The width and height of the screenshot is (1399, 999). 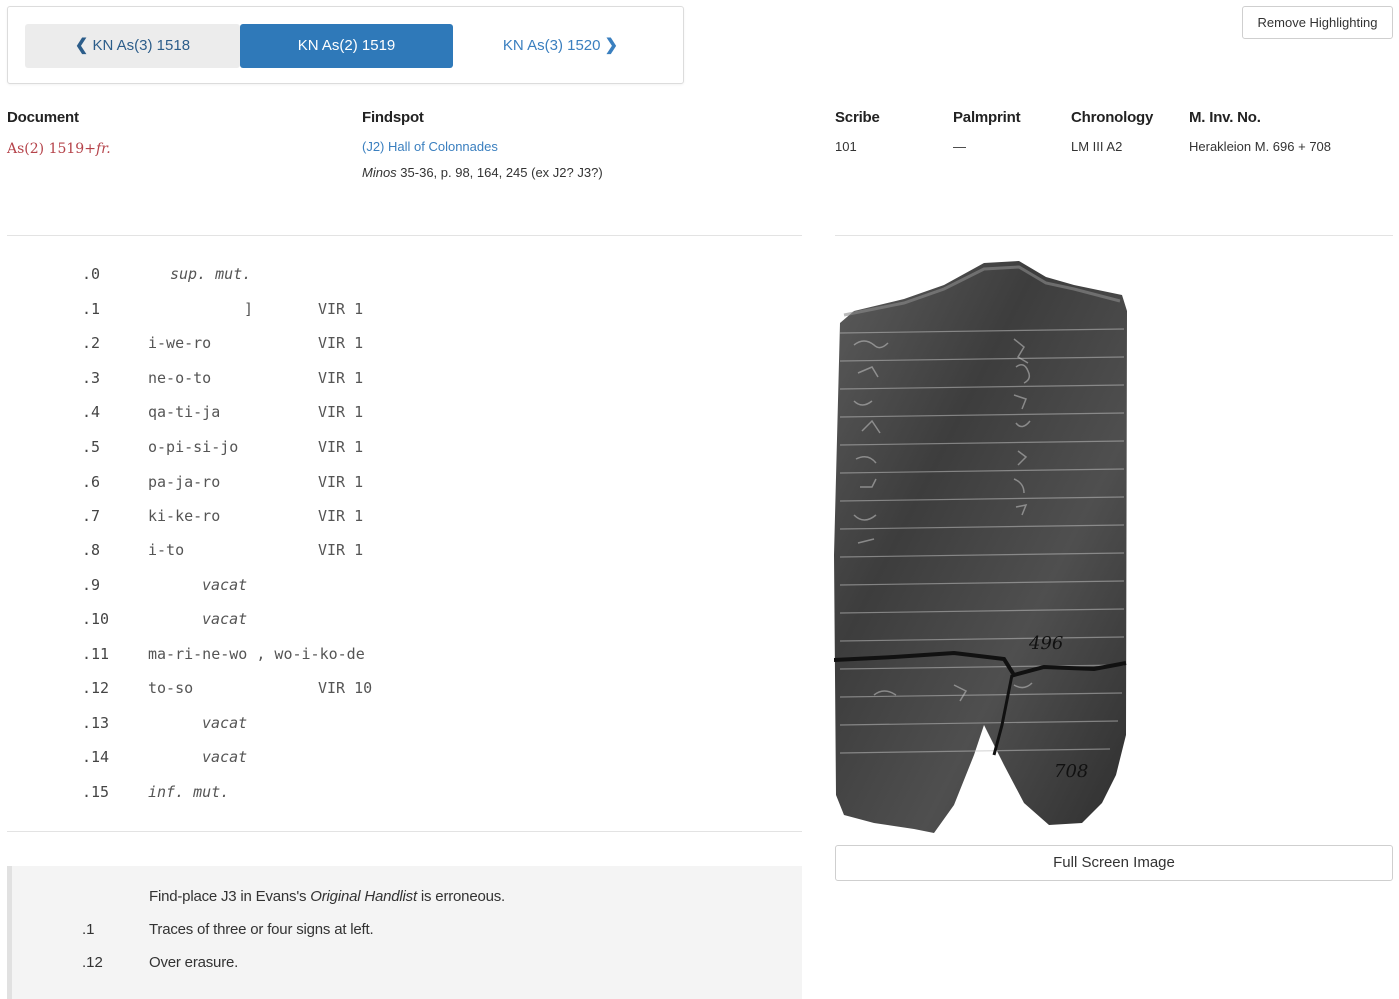 I want to click on line-text: i-to, so click(x=166, y=550).